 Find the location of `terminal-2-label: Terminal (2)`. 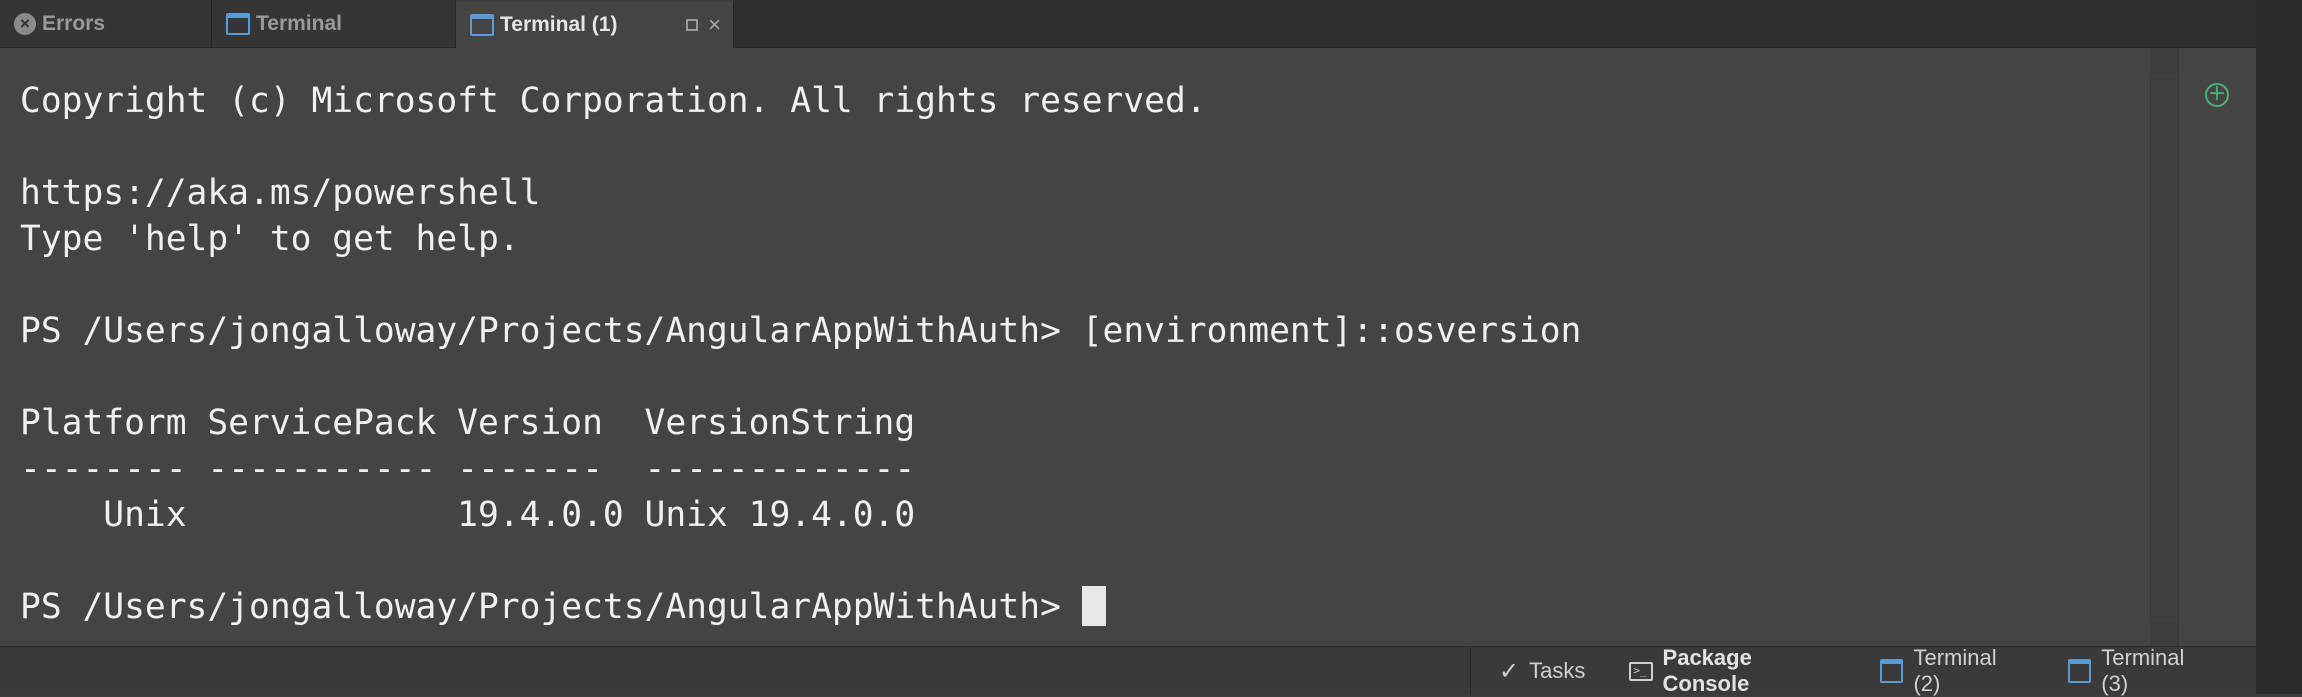

terminal-2-label: Terminal (2) is located at coordinates (1955, 670).